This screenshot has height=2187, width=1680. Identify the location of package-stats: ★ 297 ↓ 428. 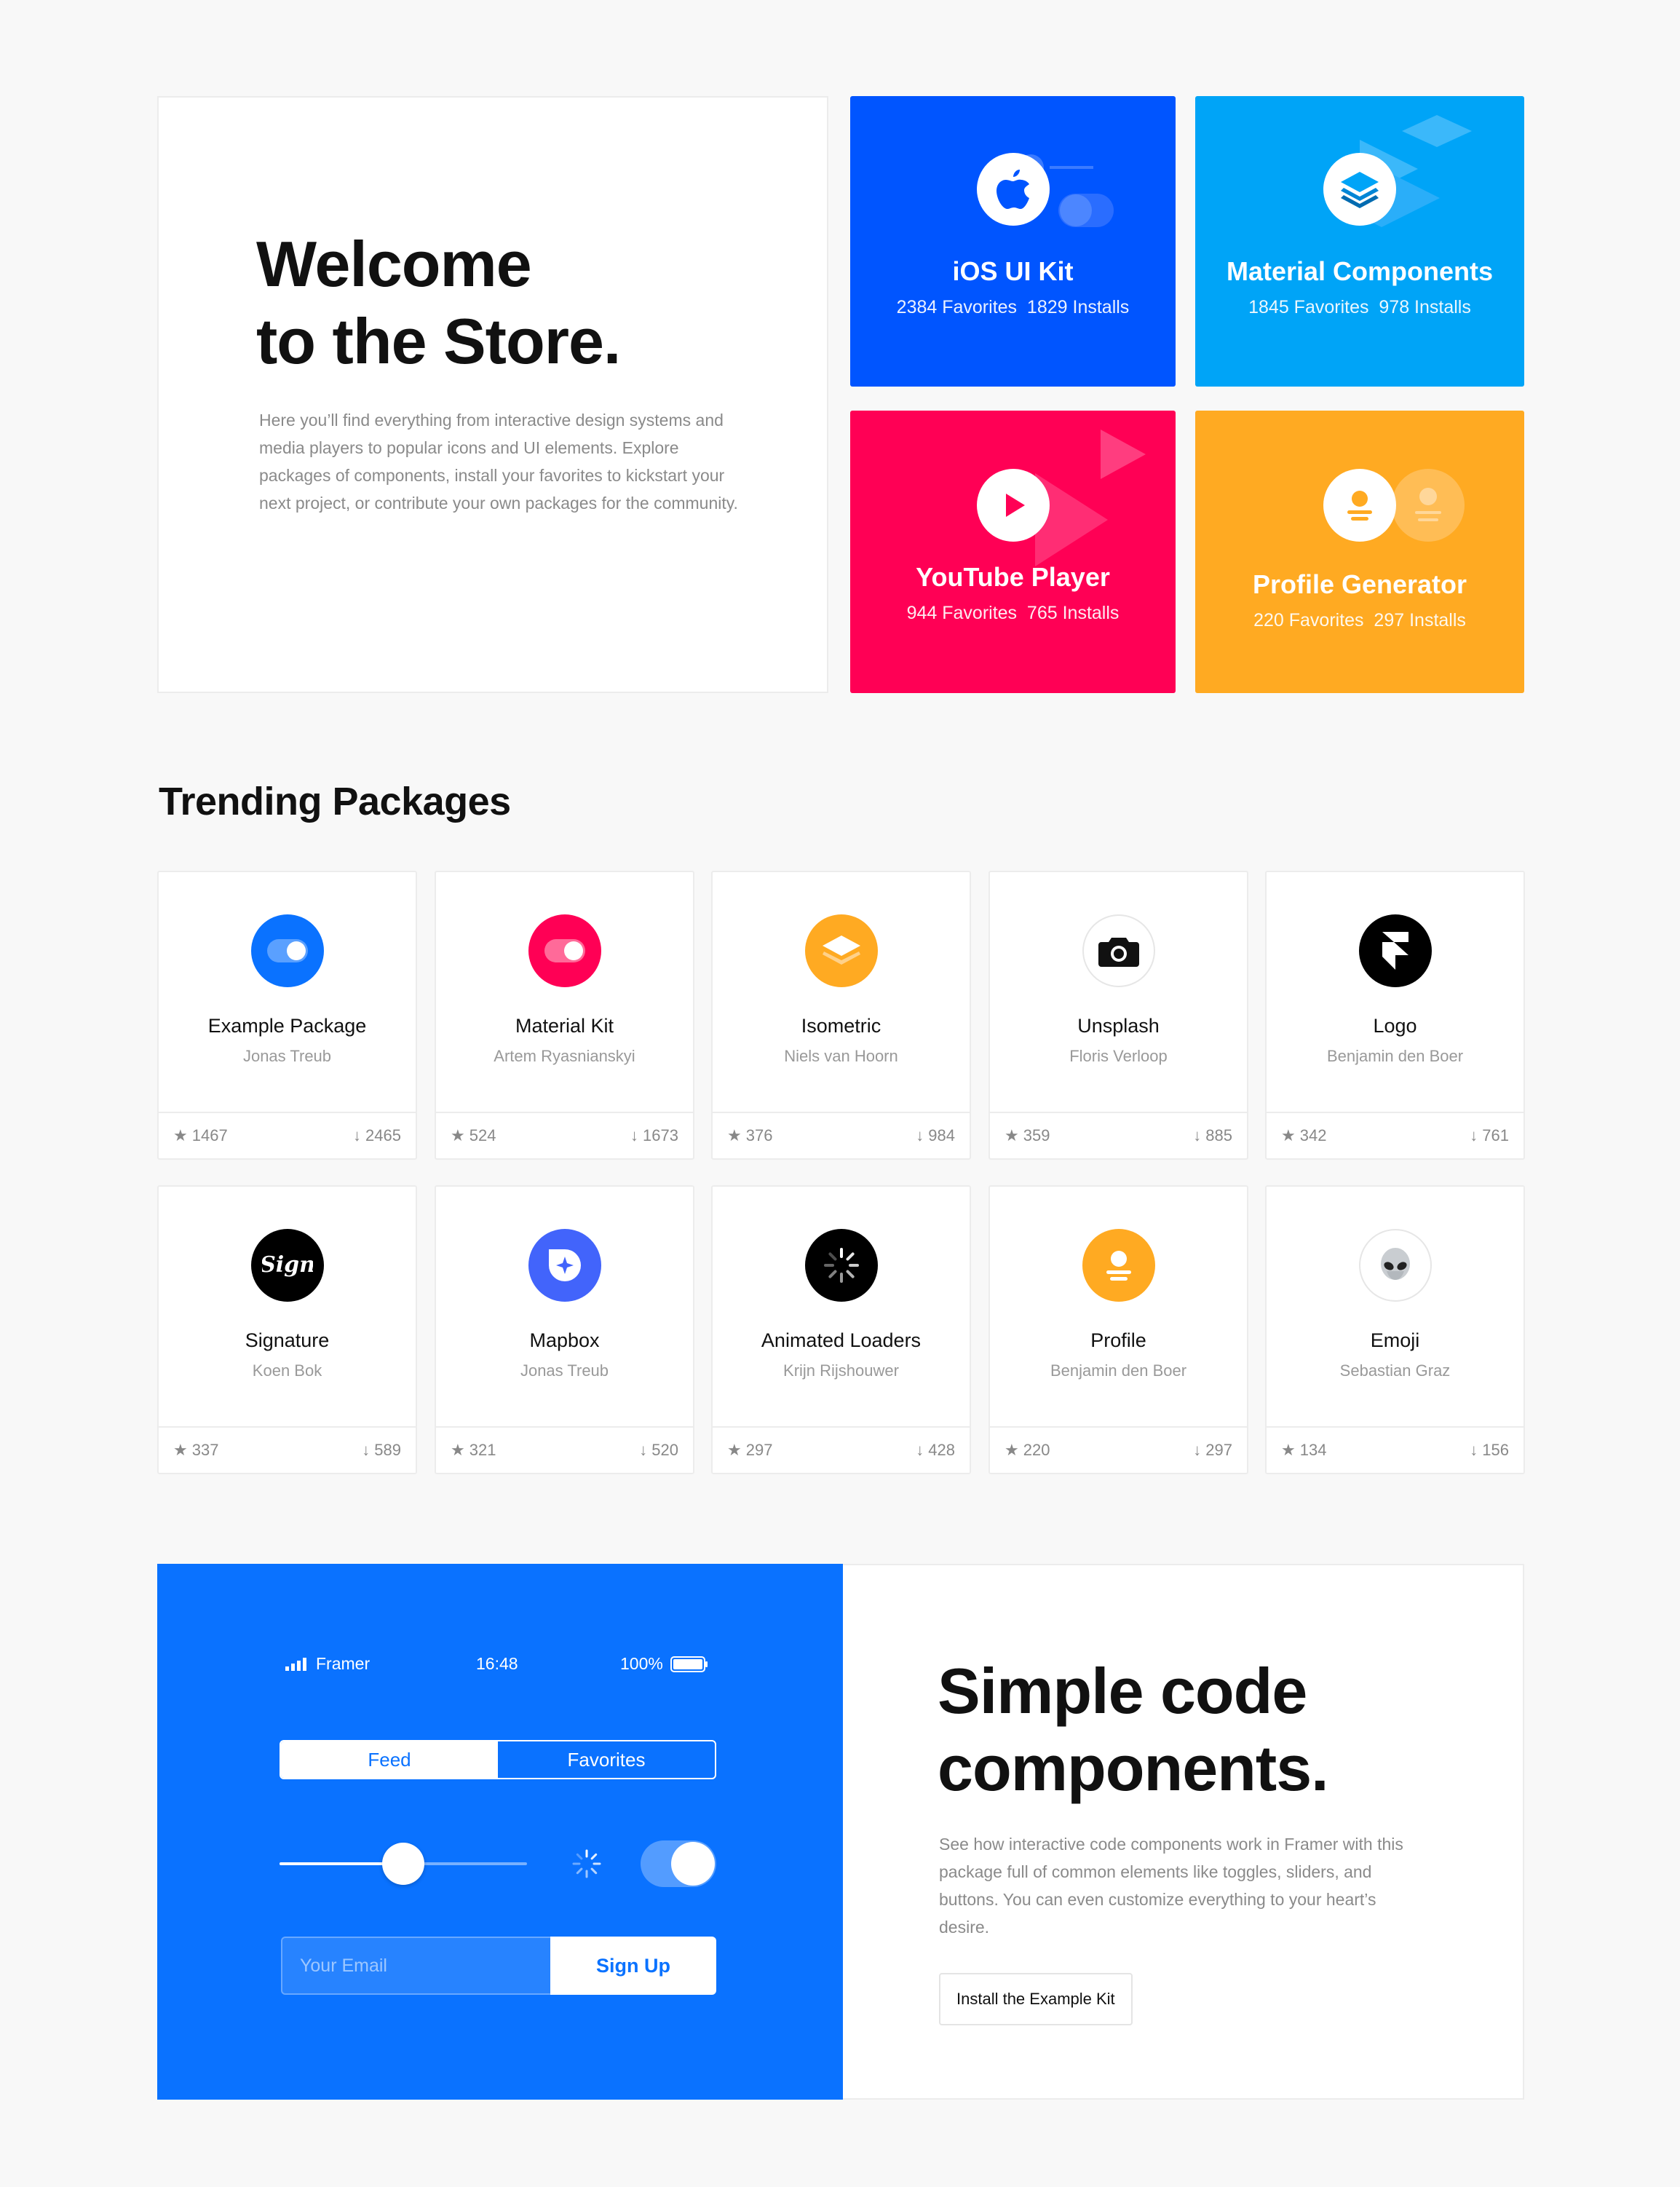
(841, 1449).